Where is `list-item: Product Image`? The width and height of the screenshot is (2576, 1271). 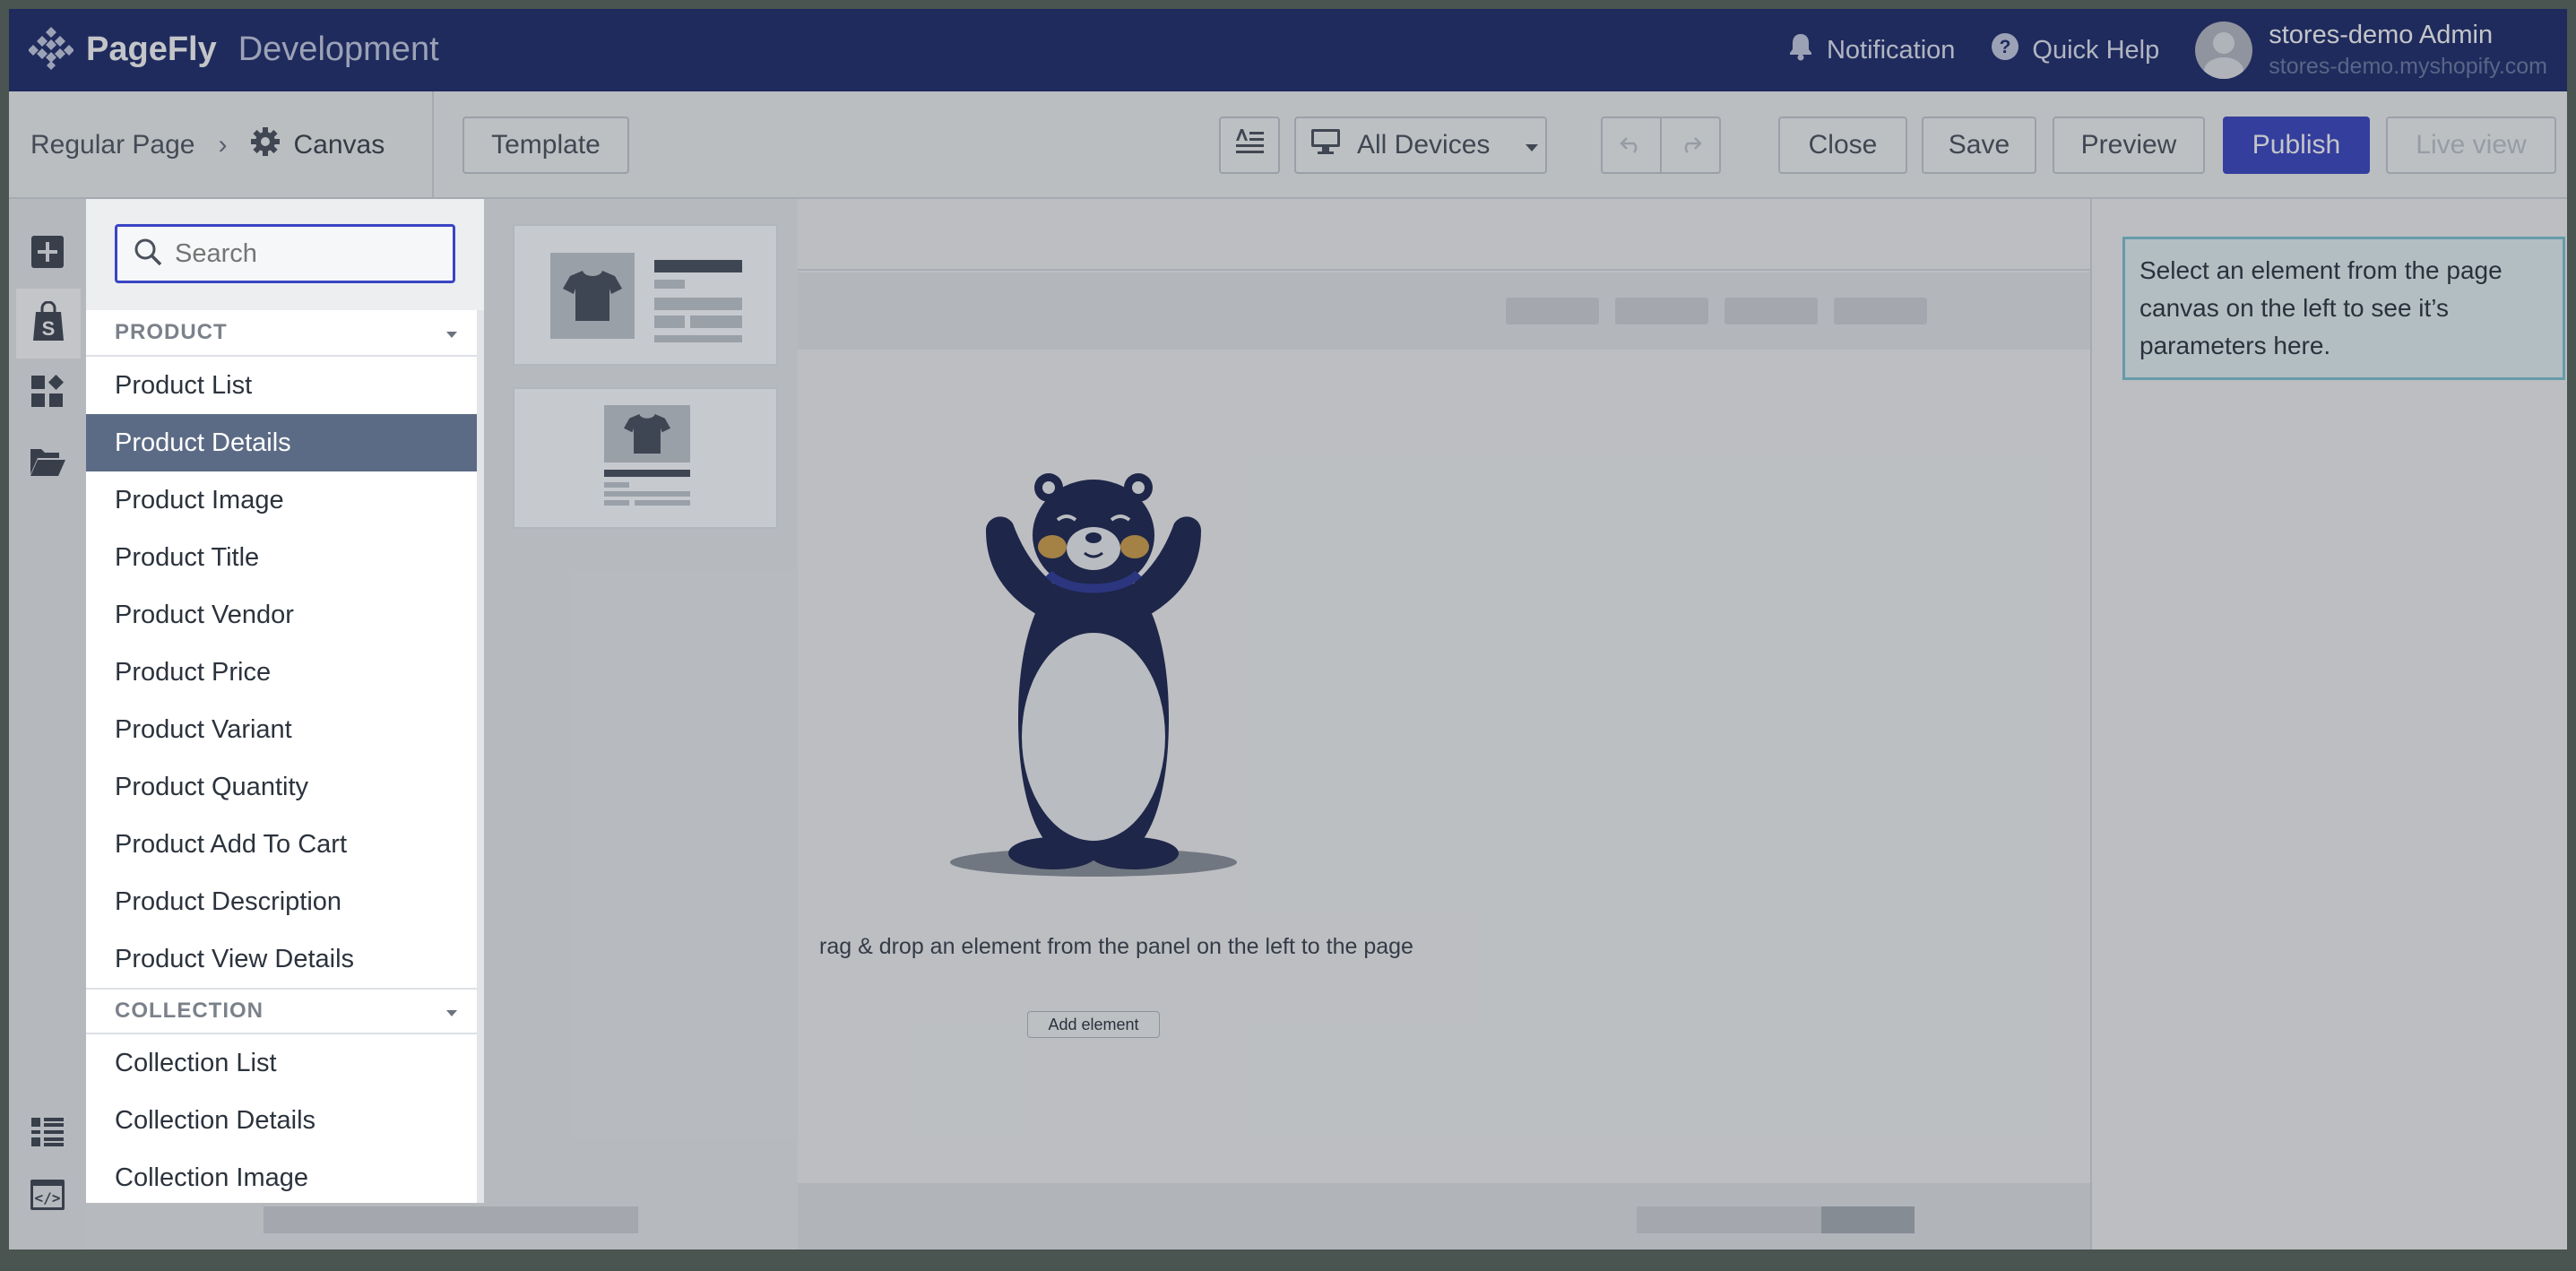 list-item: Product Image is located at coordinates (281, 500).